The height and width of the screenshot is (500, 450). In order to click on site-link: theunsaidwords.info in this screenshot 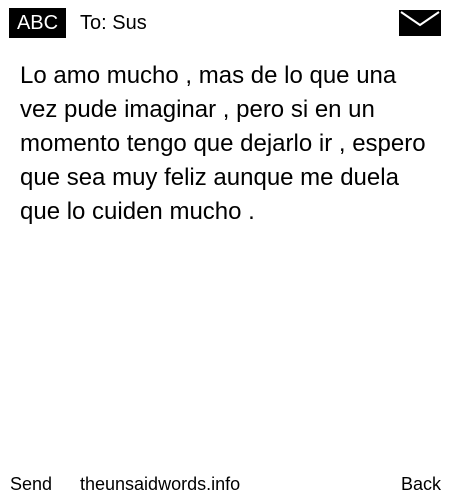, I will do `click(160, 484)`.